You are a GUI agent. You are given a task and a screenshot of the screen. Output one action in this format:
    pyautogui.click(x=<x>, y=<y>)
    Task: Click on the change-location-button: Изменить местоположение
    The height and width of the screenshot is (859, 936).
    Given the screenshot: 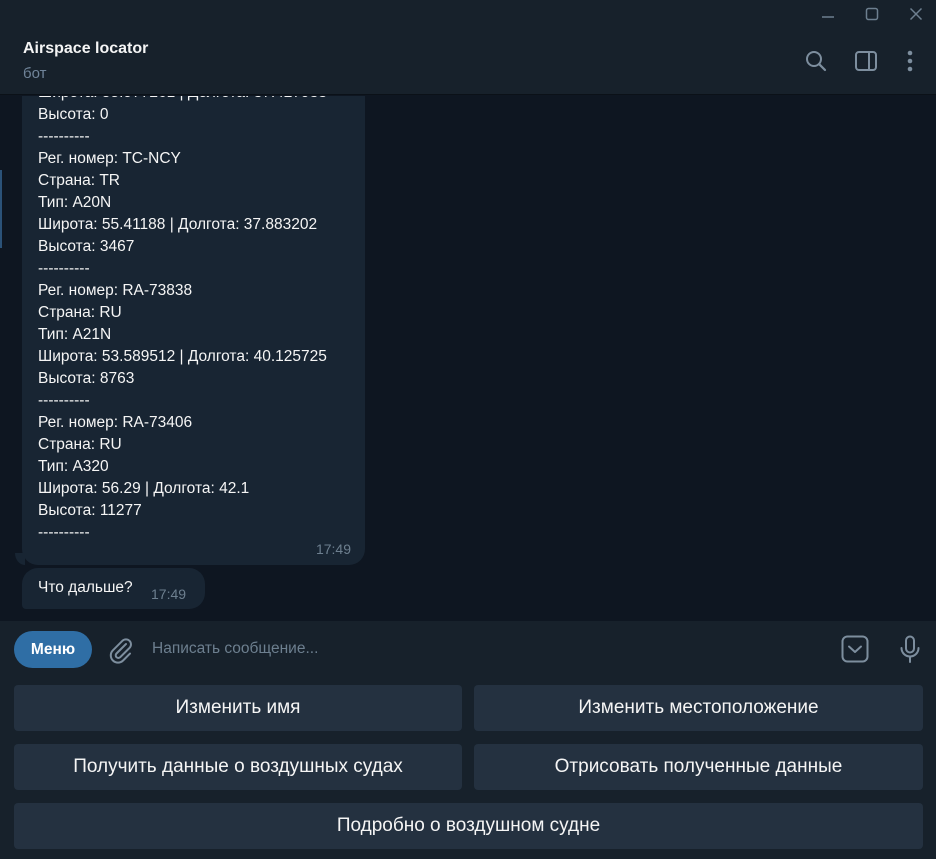 What is the action you would take?
    pyautogui.click(x=698, y=708)
    